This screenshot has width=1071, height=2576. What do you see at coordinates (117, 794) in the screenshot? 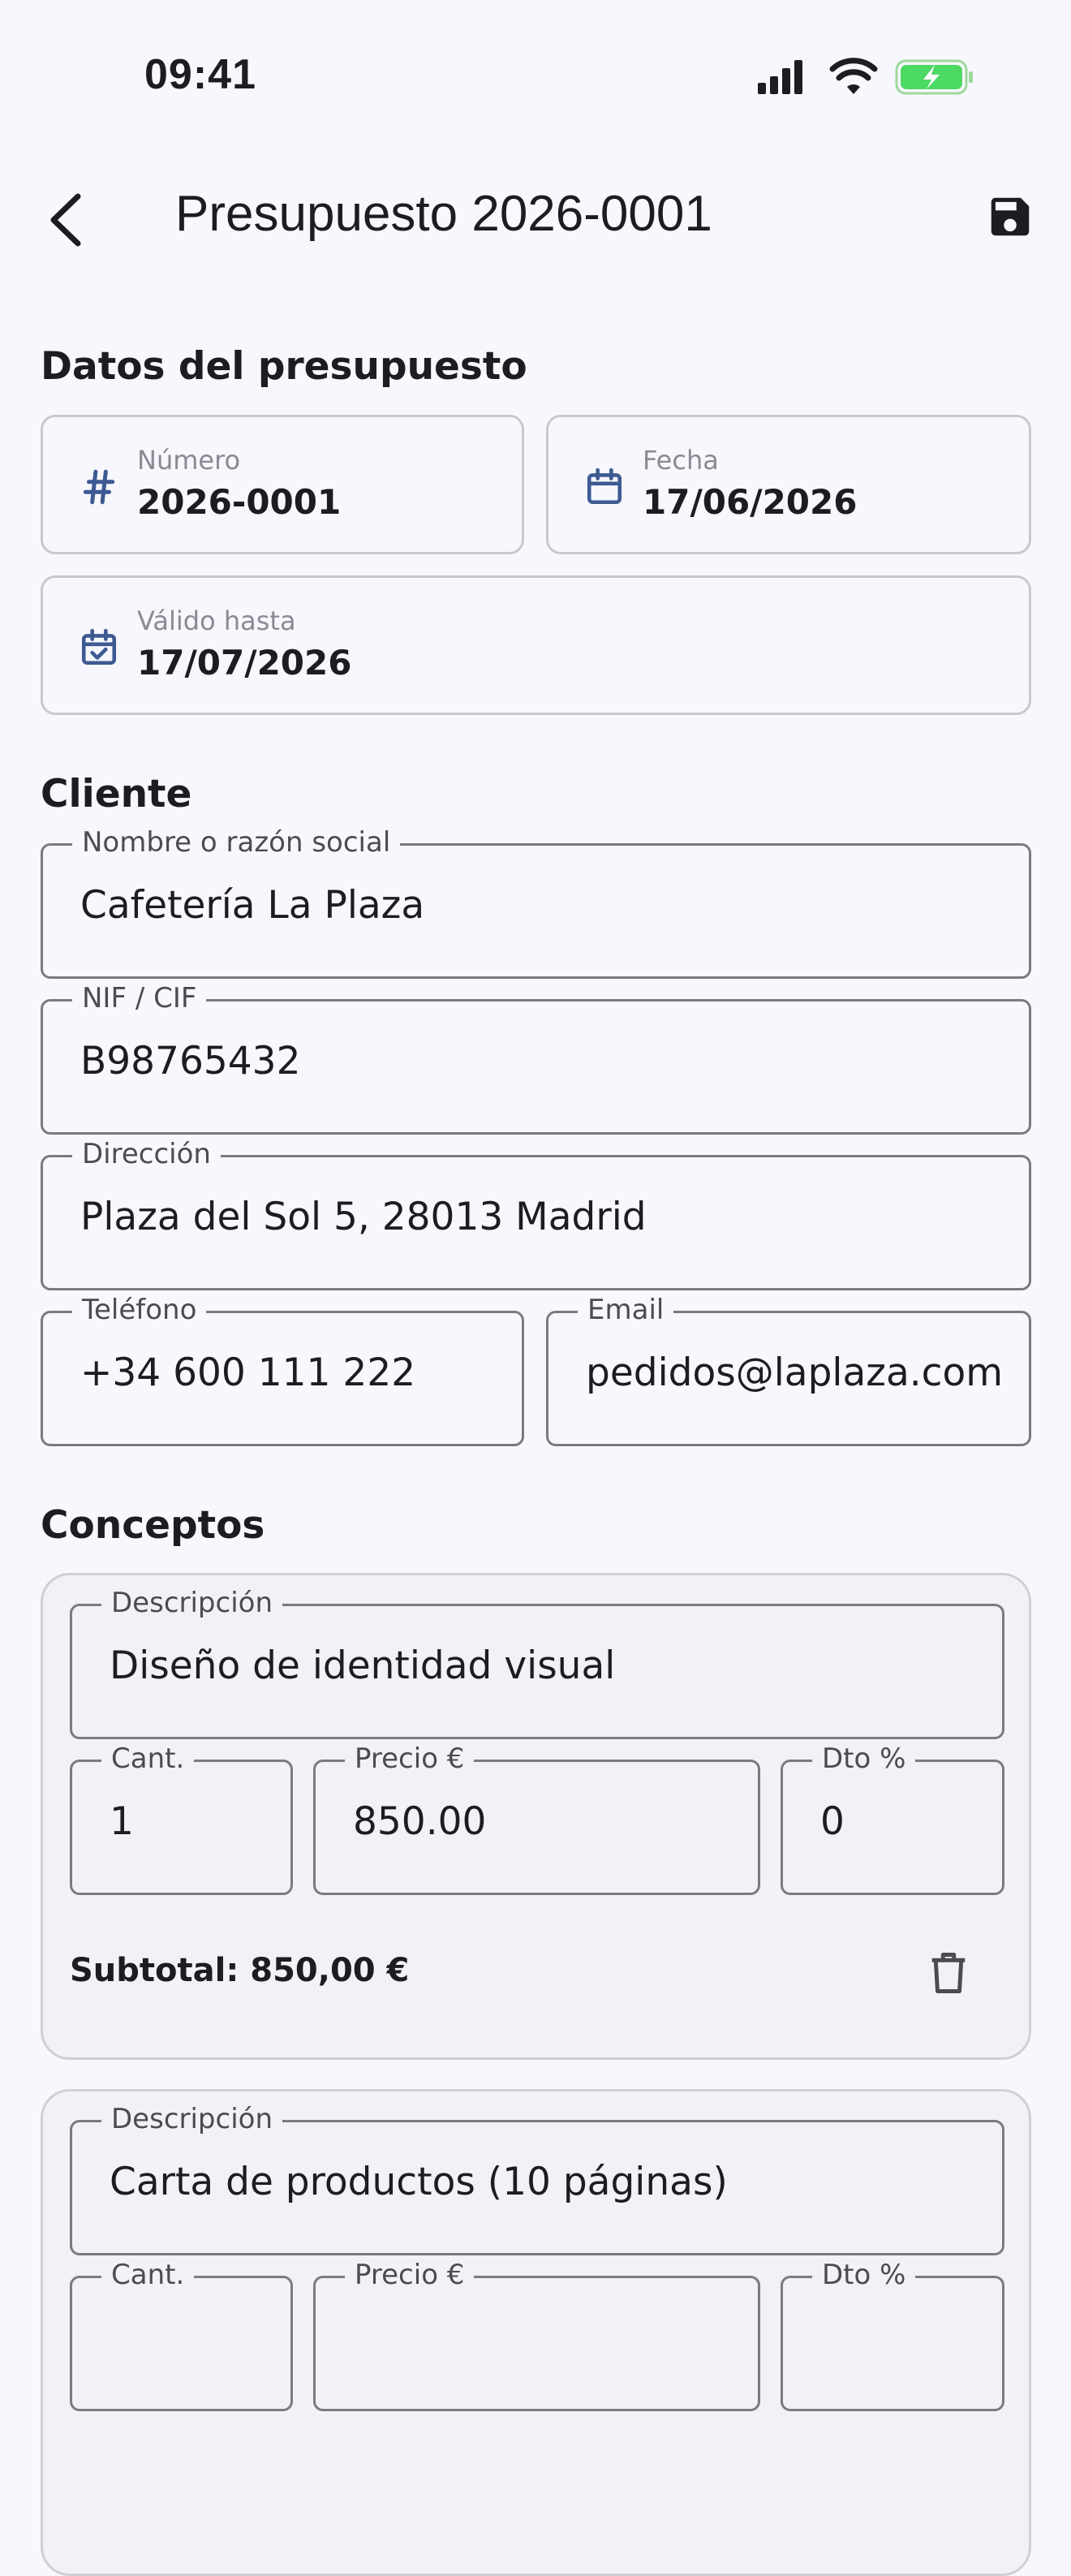
I see `section-title-client: Cliente` at bounding box center [117, 794].